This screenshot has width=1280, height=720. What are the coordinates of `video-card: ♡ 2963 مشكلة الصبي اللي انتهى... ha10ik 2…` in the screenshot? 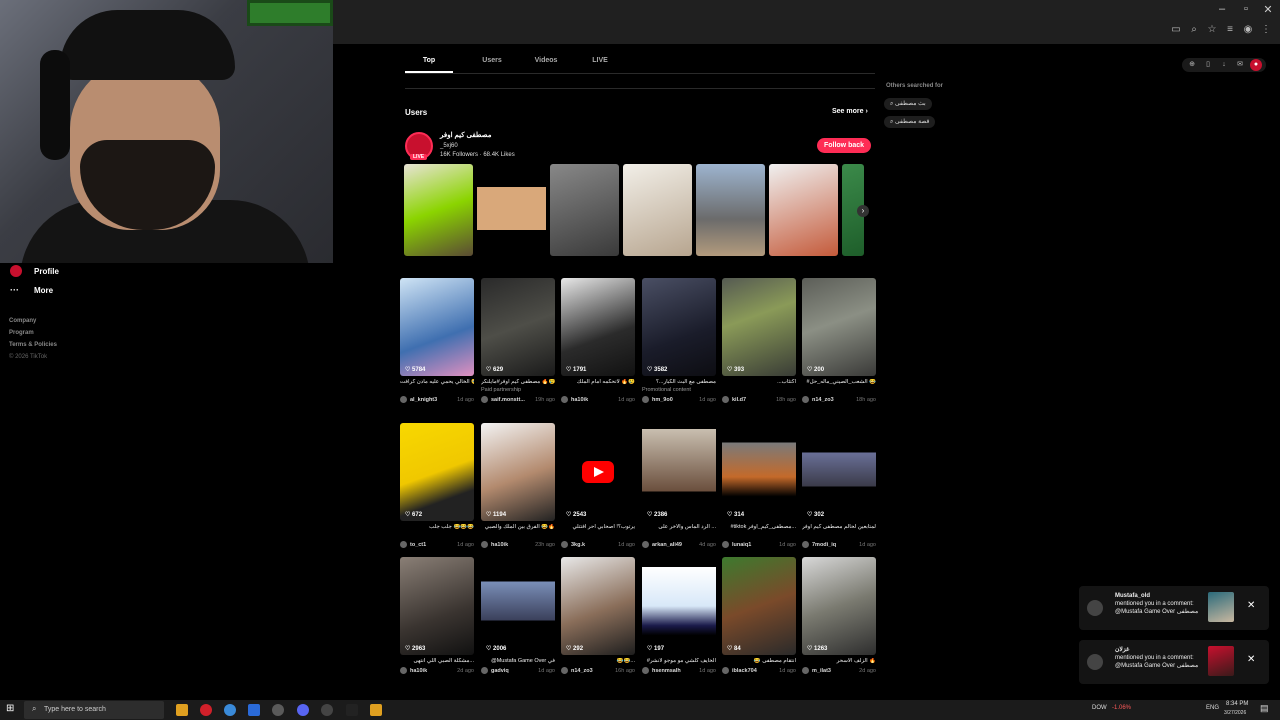 It's located at (437, 615).